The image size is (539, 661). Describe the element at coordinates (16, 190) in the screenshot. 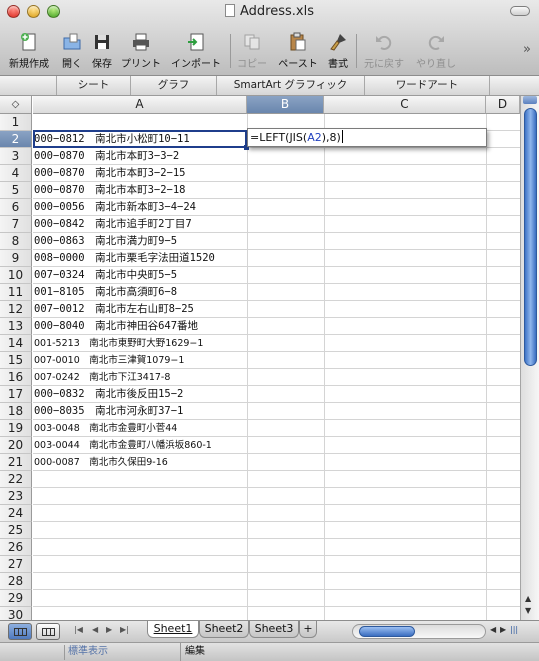

I see `row-header: 5` at that location.